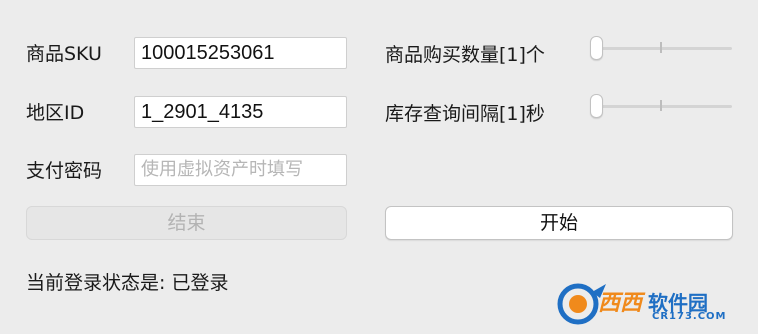 The height and width of the screenshot is (334, 758). Describe the element at coordinates (64, 54) in the screenshot. I see `sku-label: 商品SKU` at that location.